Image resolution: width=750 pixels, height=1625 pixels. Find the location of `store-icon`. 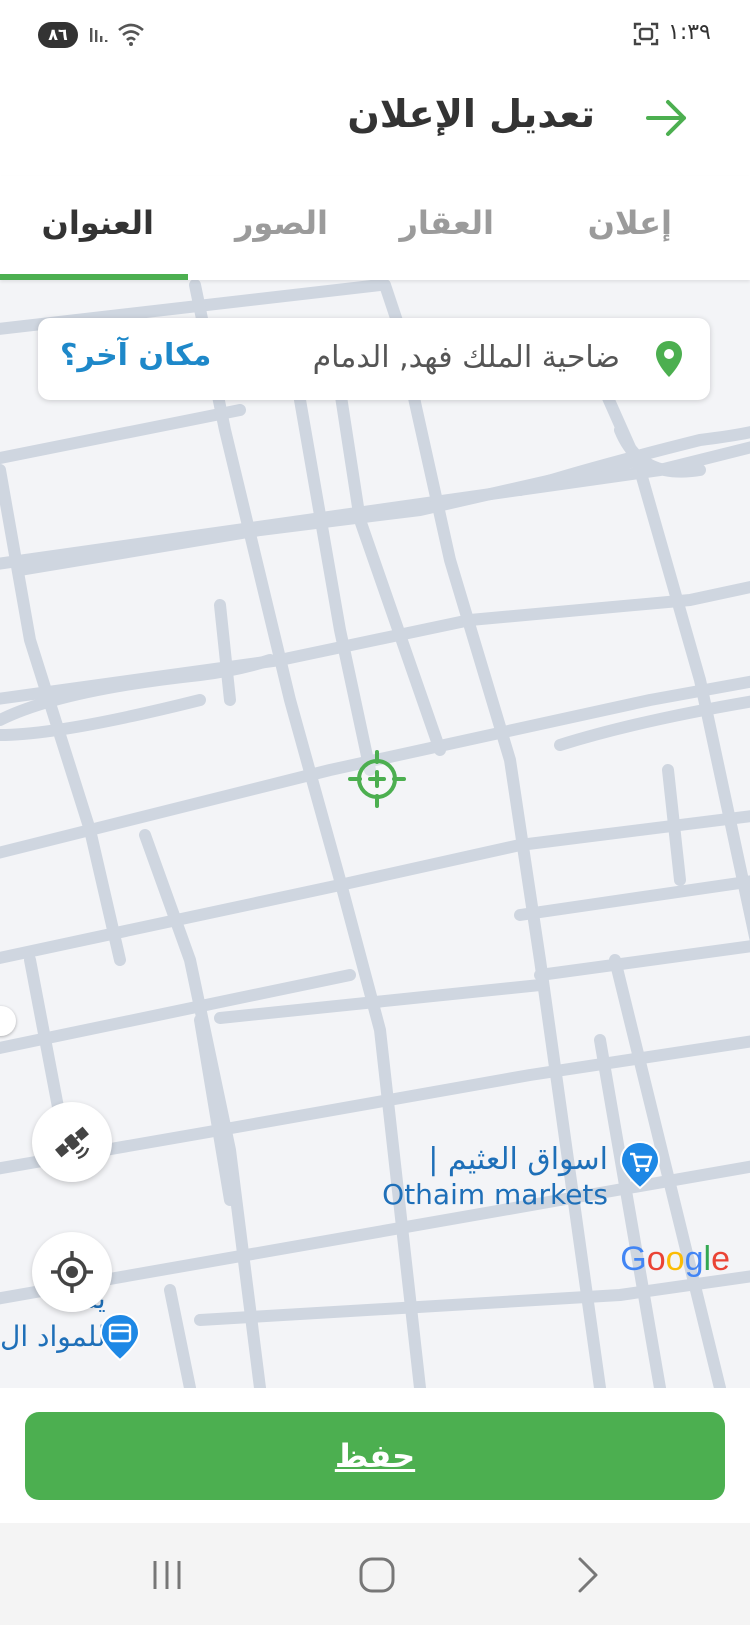

store-icon is located at coordinates (120, 1337).